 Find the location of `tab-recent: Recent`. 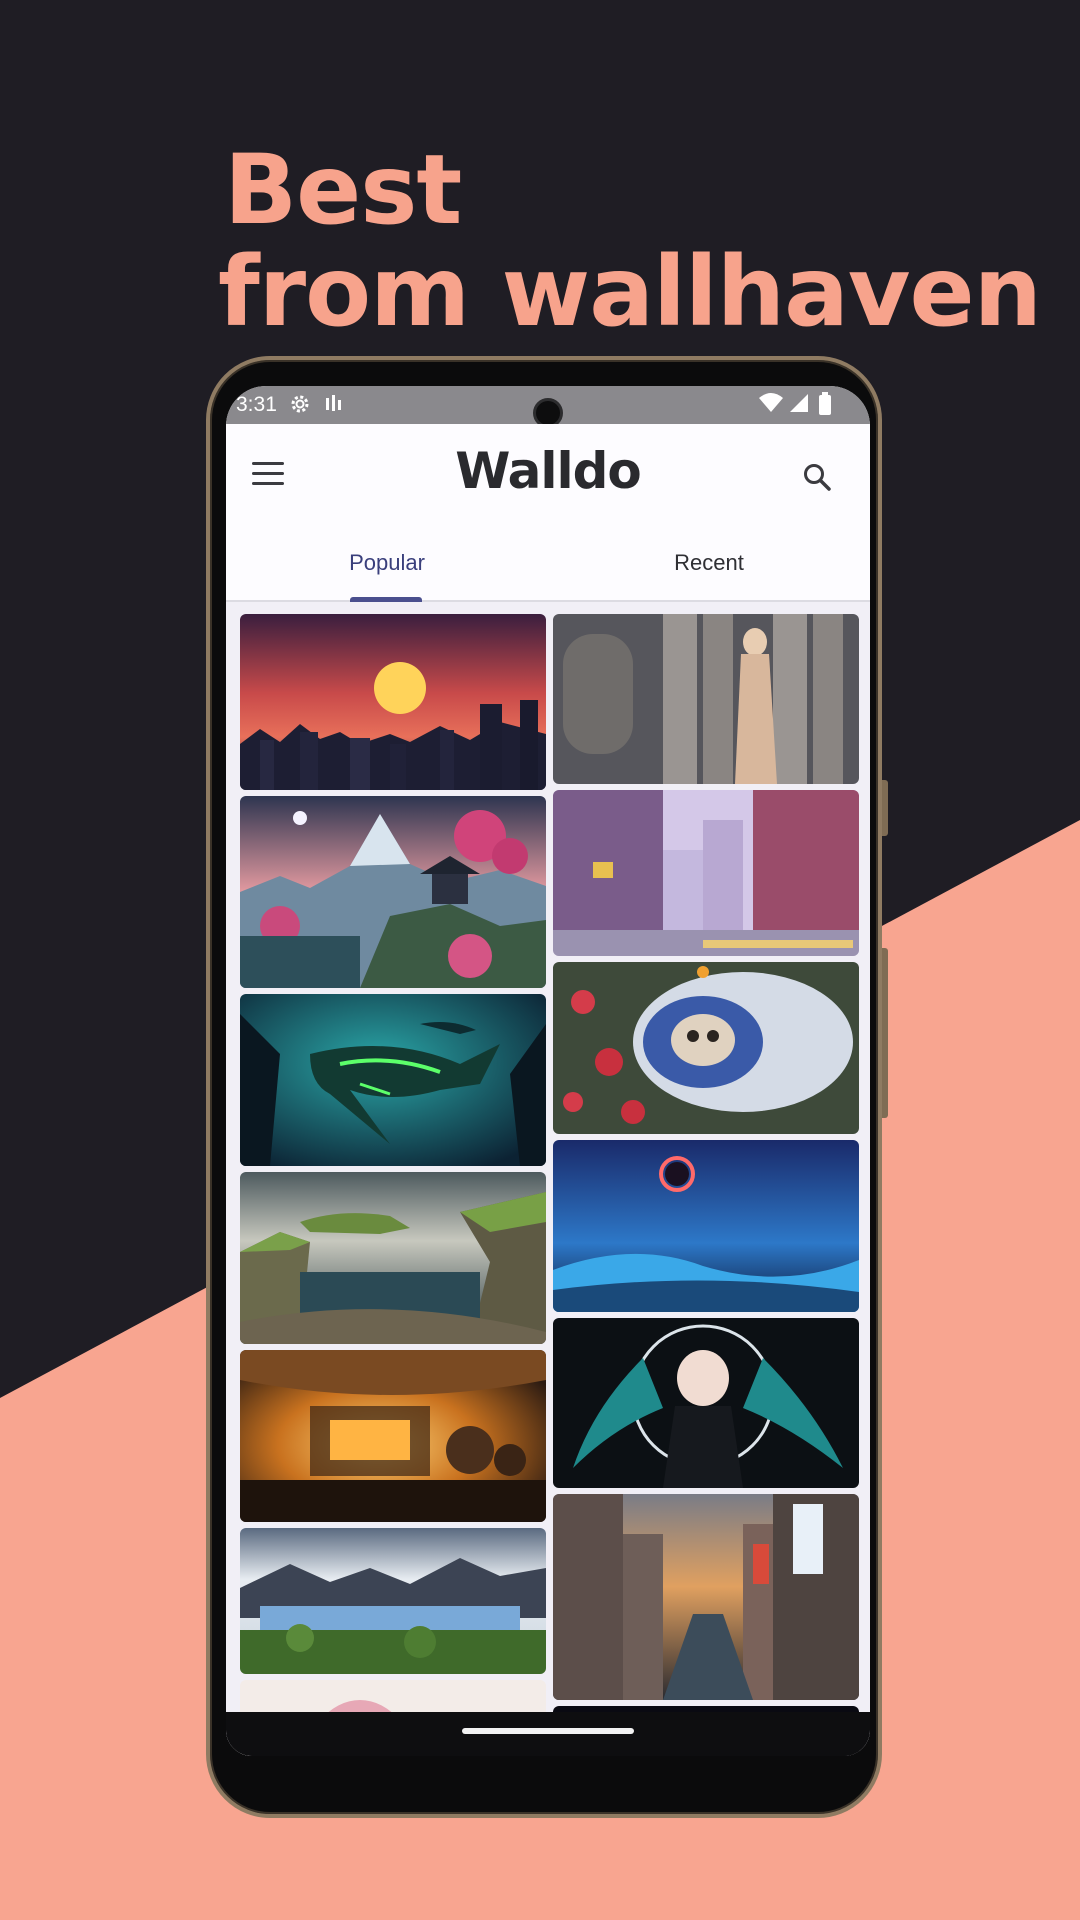

tab-recent: Recent is located at coordinates (709, 565).